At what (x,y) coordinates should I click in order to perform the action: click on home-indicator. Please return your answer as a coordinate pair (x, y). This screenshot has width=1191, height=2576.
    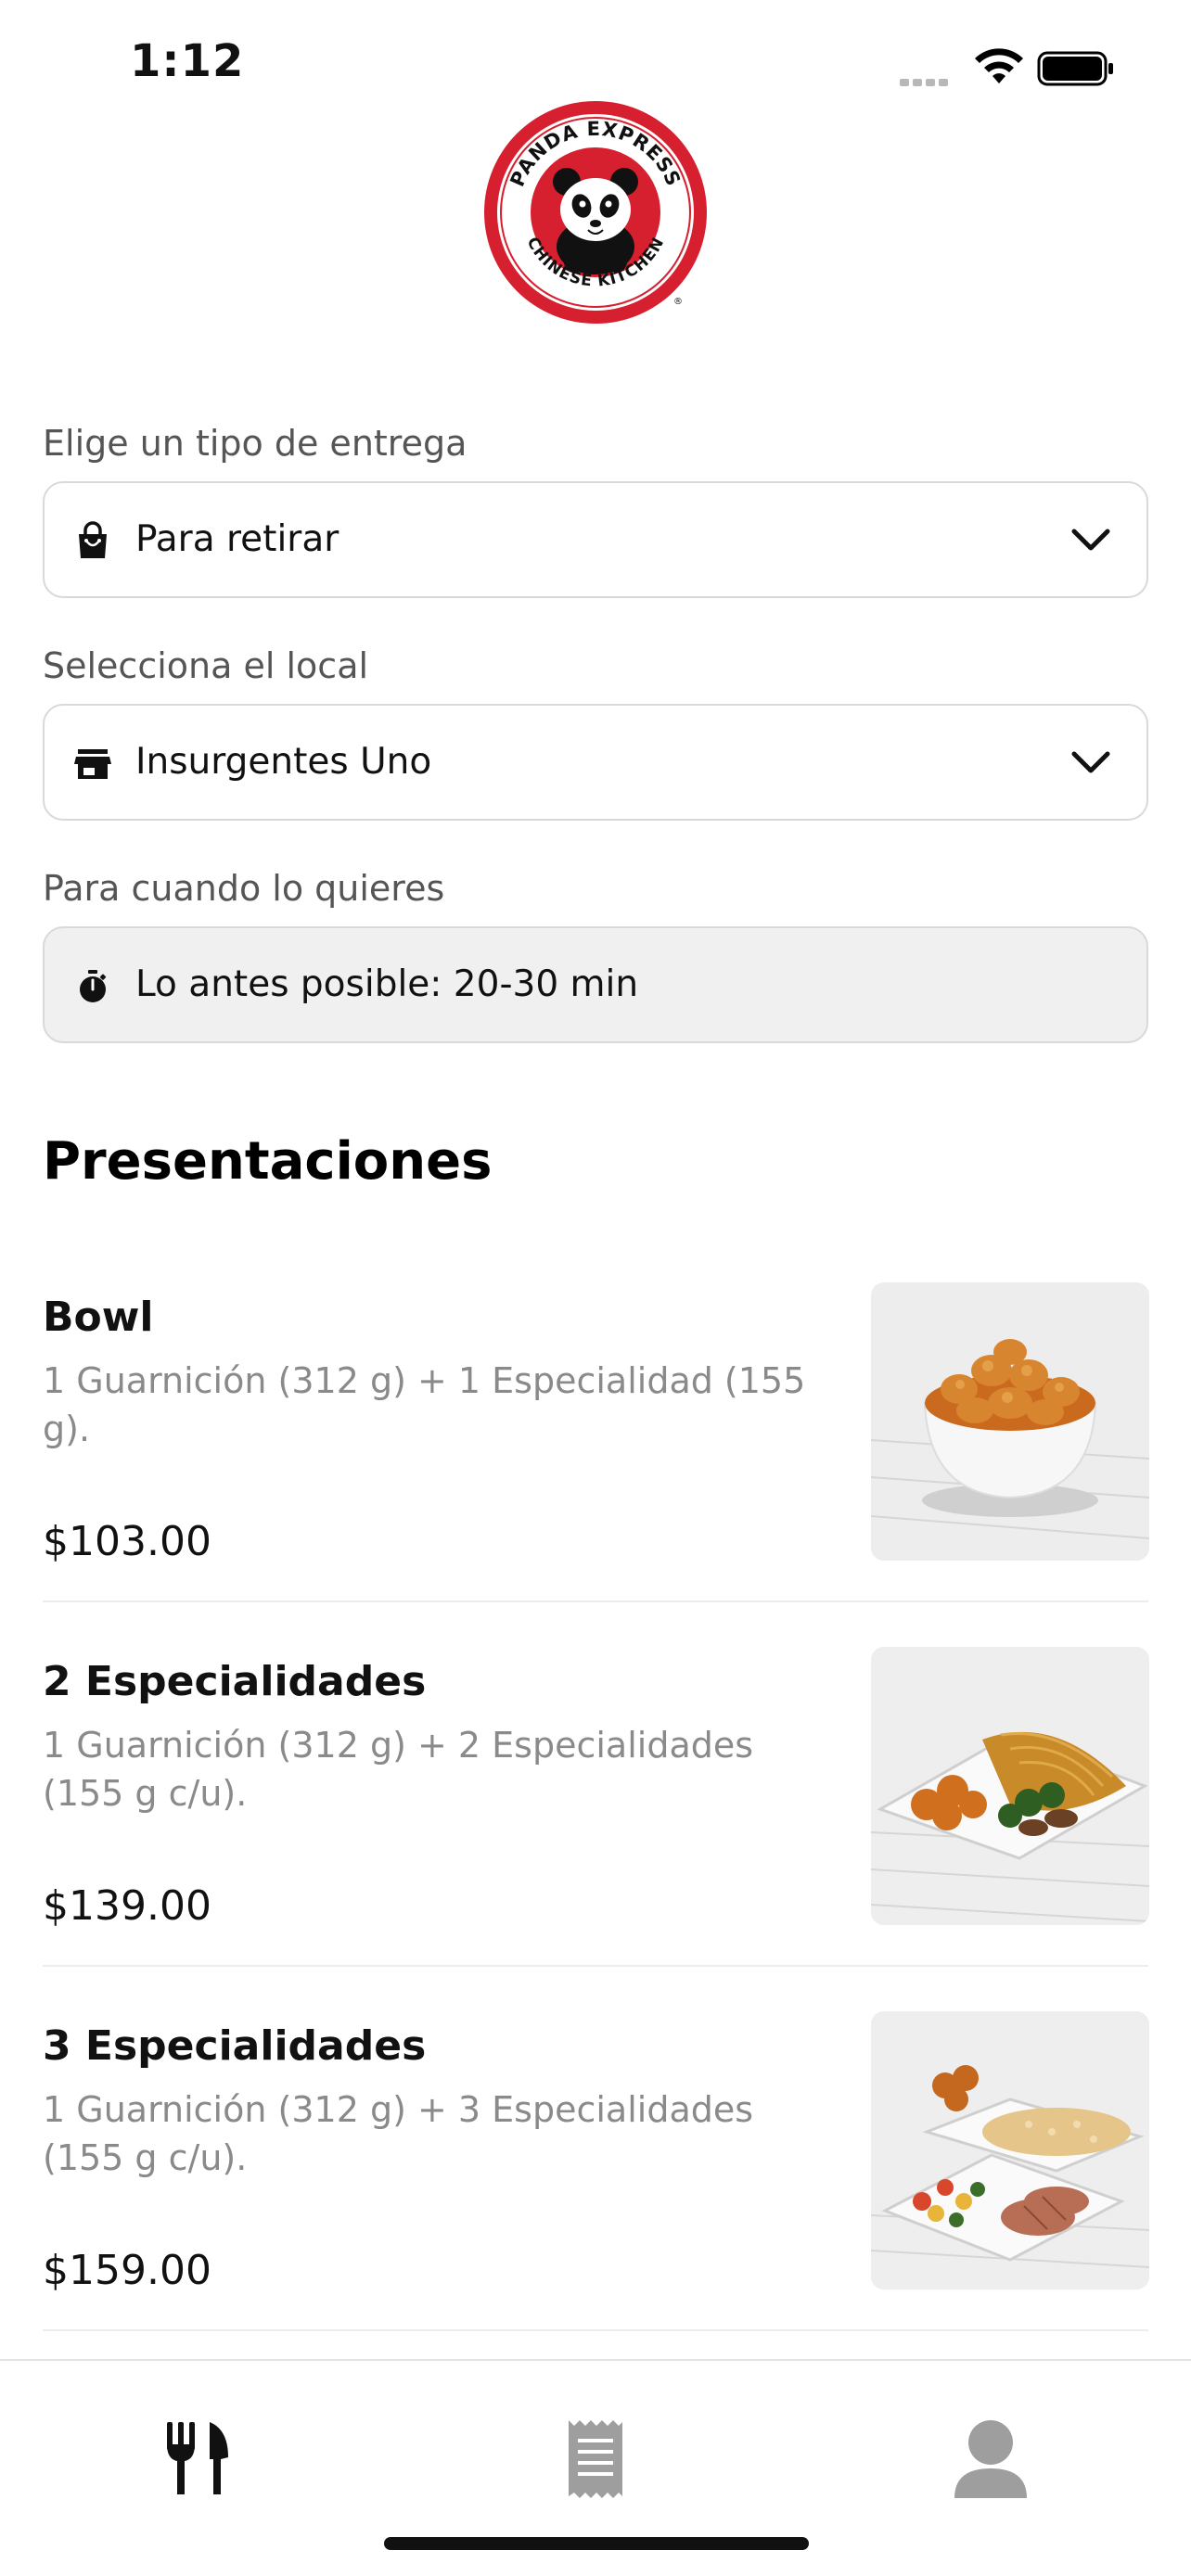
    Looking at the image, I should click on (597, 2543).